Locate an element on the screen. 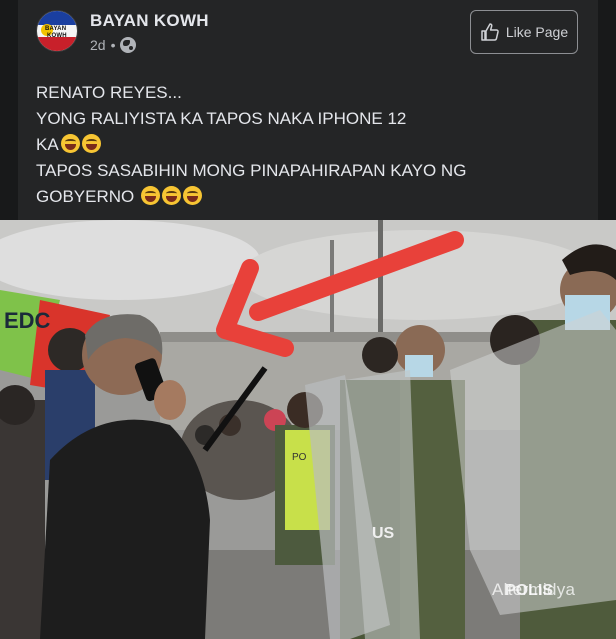  globe-icon is located at coordinates (128, 45).